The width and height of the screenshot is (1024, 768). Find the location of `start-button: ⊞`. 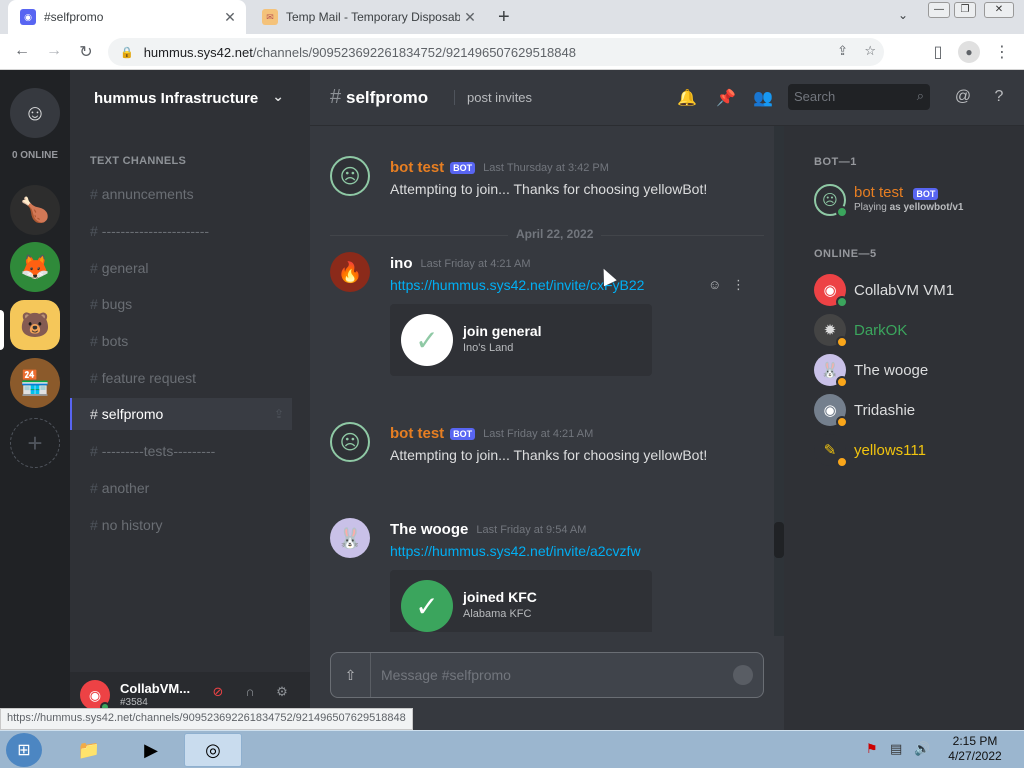

start-button: ⊞ is located at coordinates (24, 750).